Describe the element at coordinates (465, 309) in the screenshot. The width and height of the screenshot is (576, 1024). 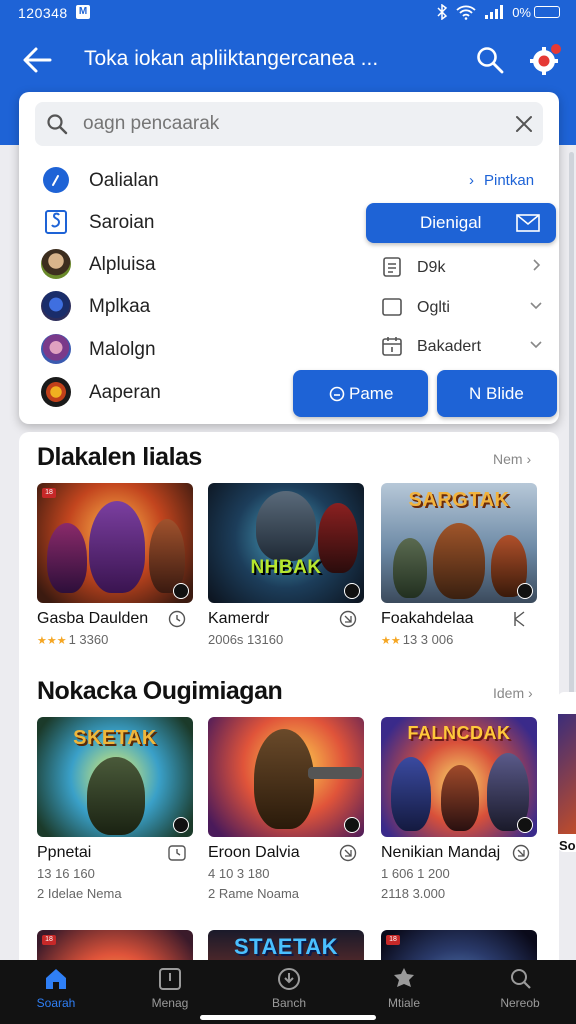
I see `side-option: Oglti` at that location.